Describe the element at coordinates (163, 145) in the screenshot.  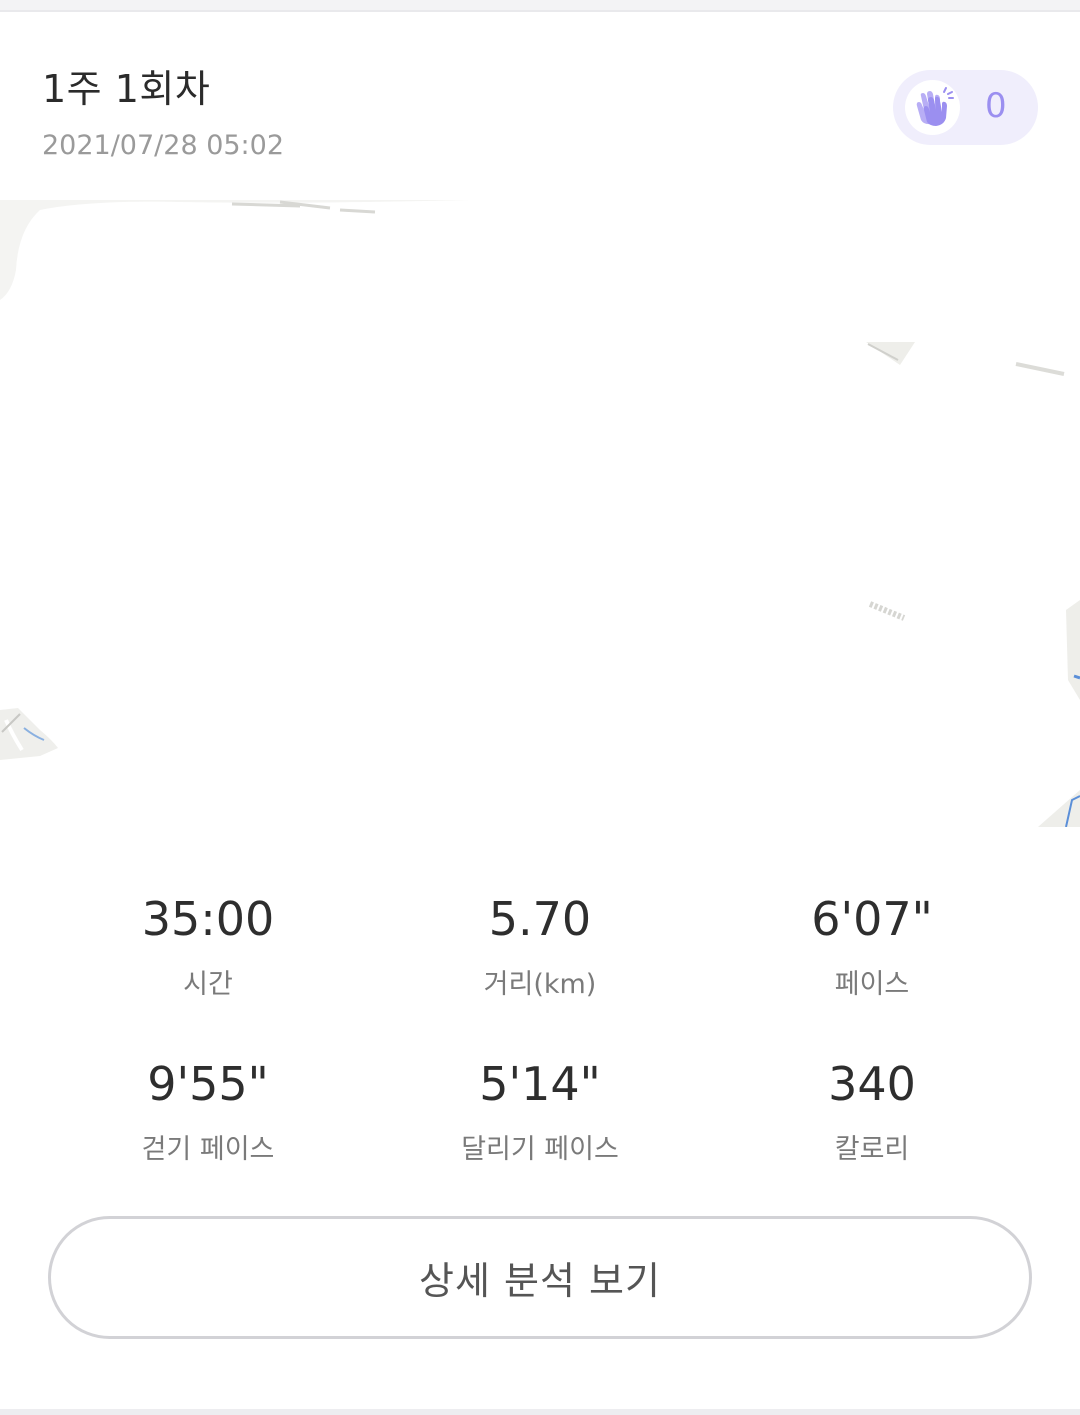
I see `session-datetime: 2021/07/28 05:02` at that location.